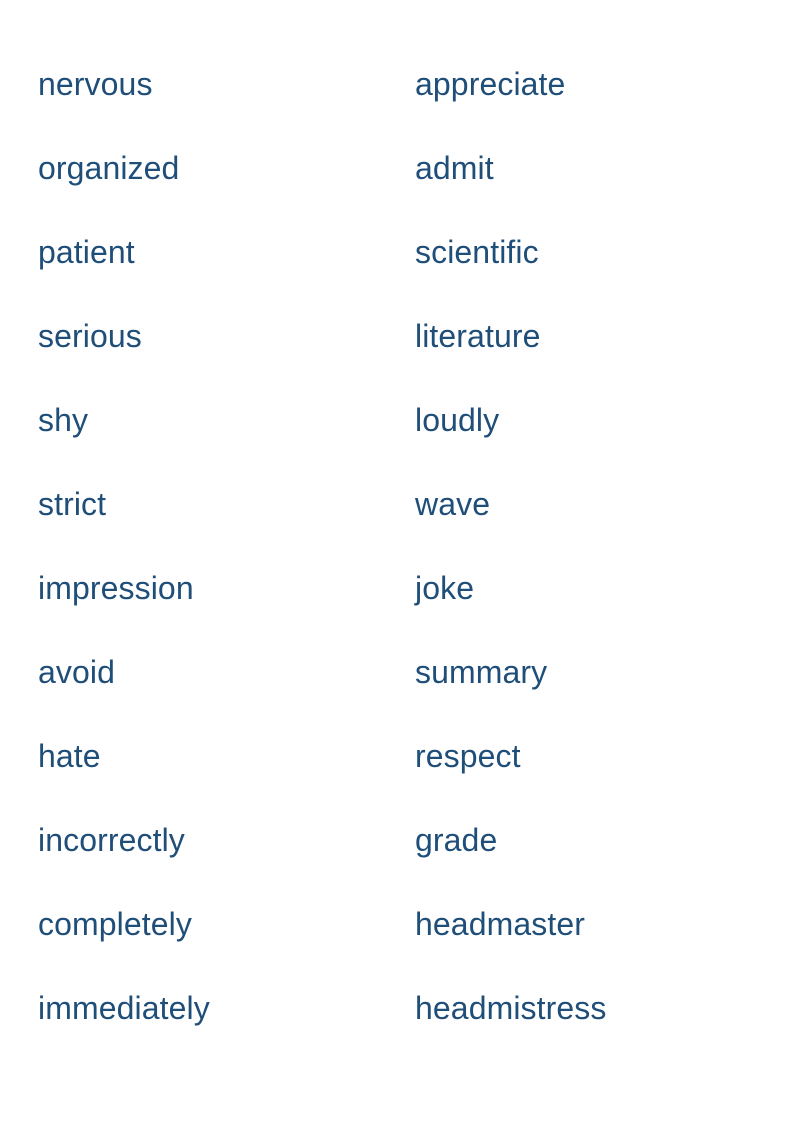 This screenshot has width=800, height=1132. Describe the element at coordinates (63, 420) in the screenshot. I see `word-item: shy` at that location.